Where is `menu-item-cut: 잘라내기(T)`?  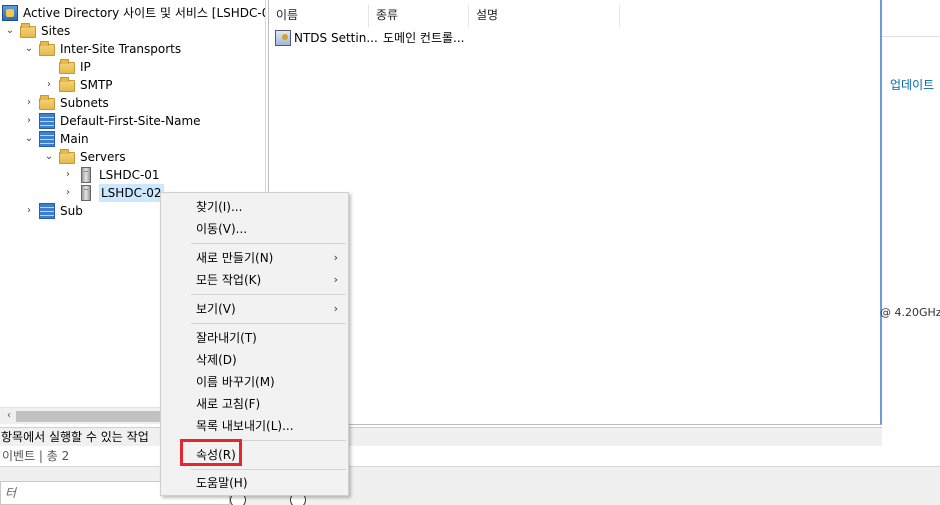
menu-item-cut: 잘라내기(T) is located at coordinates (254, 338).